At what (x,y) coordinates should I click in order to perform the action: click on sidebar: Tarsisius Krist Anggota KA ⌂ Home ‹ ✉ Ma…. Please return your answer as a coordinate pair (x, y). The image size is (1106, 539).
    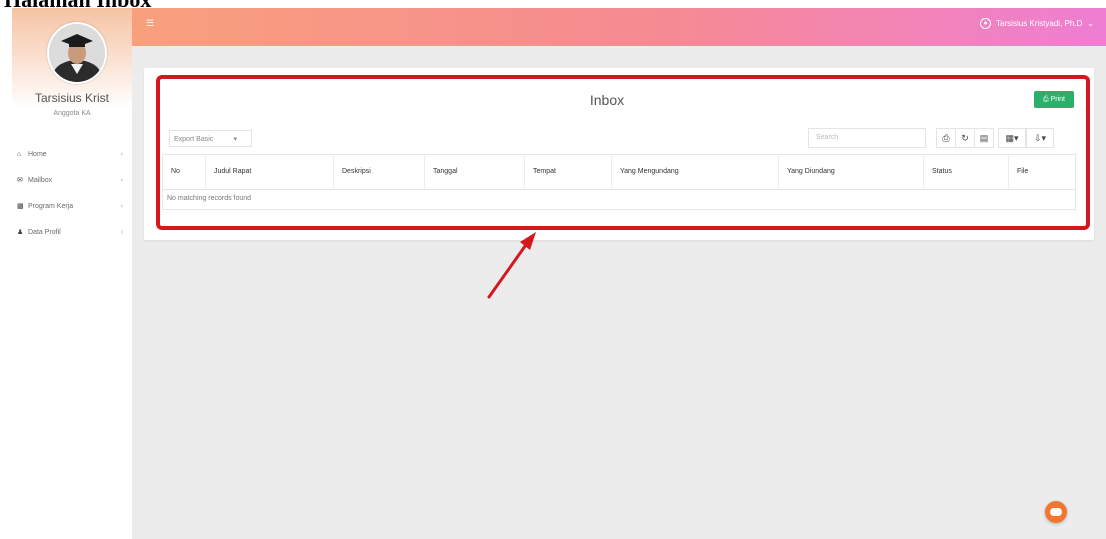
    Looking at the image, I should click on (72, 273).